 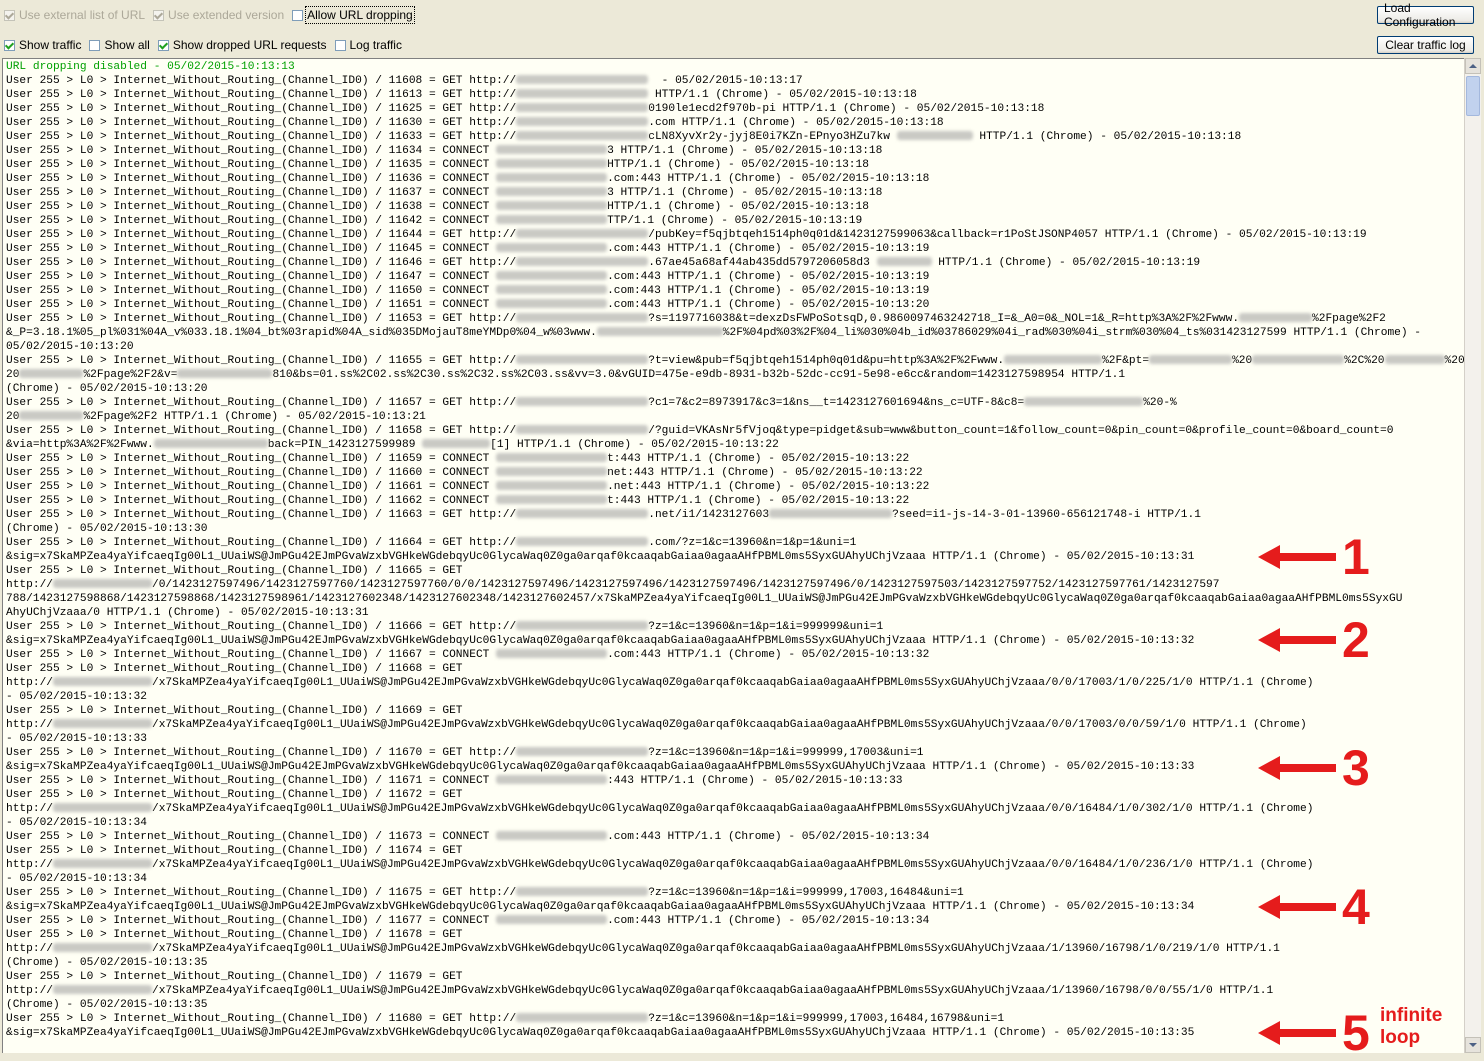 What do you see at coordinates (242, 45) in the screenshot?
I see `show-dropped-url-requests-checkbox: Show dropped URL requests` at bounding box center [242, 45].